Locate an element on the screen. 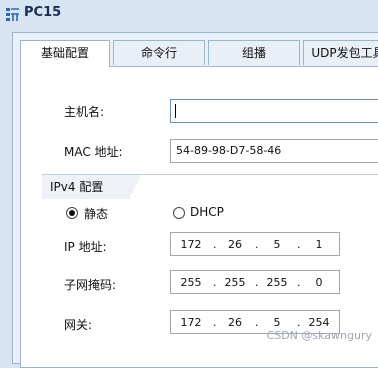 The width and height of the screenshot is (378, 368). mask-octet-2: 255 is located at coordinates (235, 282).